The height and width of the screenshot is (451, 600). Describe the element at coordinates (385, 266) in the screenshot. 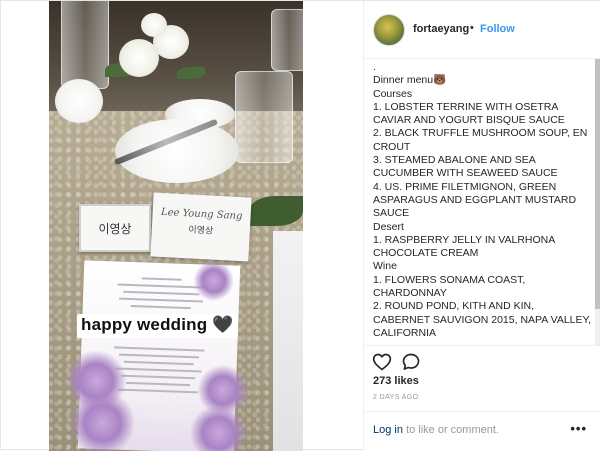

I see `caption-line: Wine` at that location.